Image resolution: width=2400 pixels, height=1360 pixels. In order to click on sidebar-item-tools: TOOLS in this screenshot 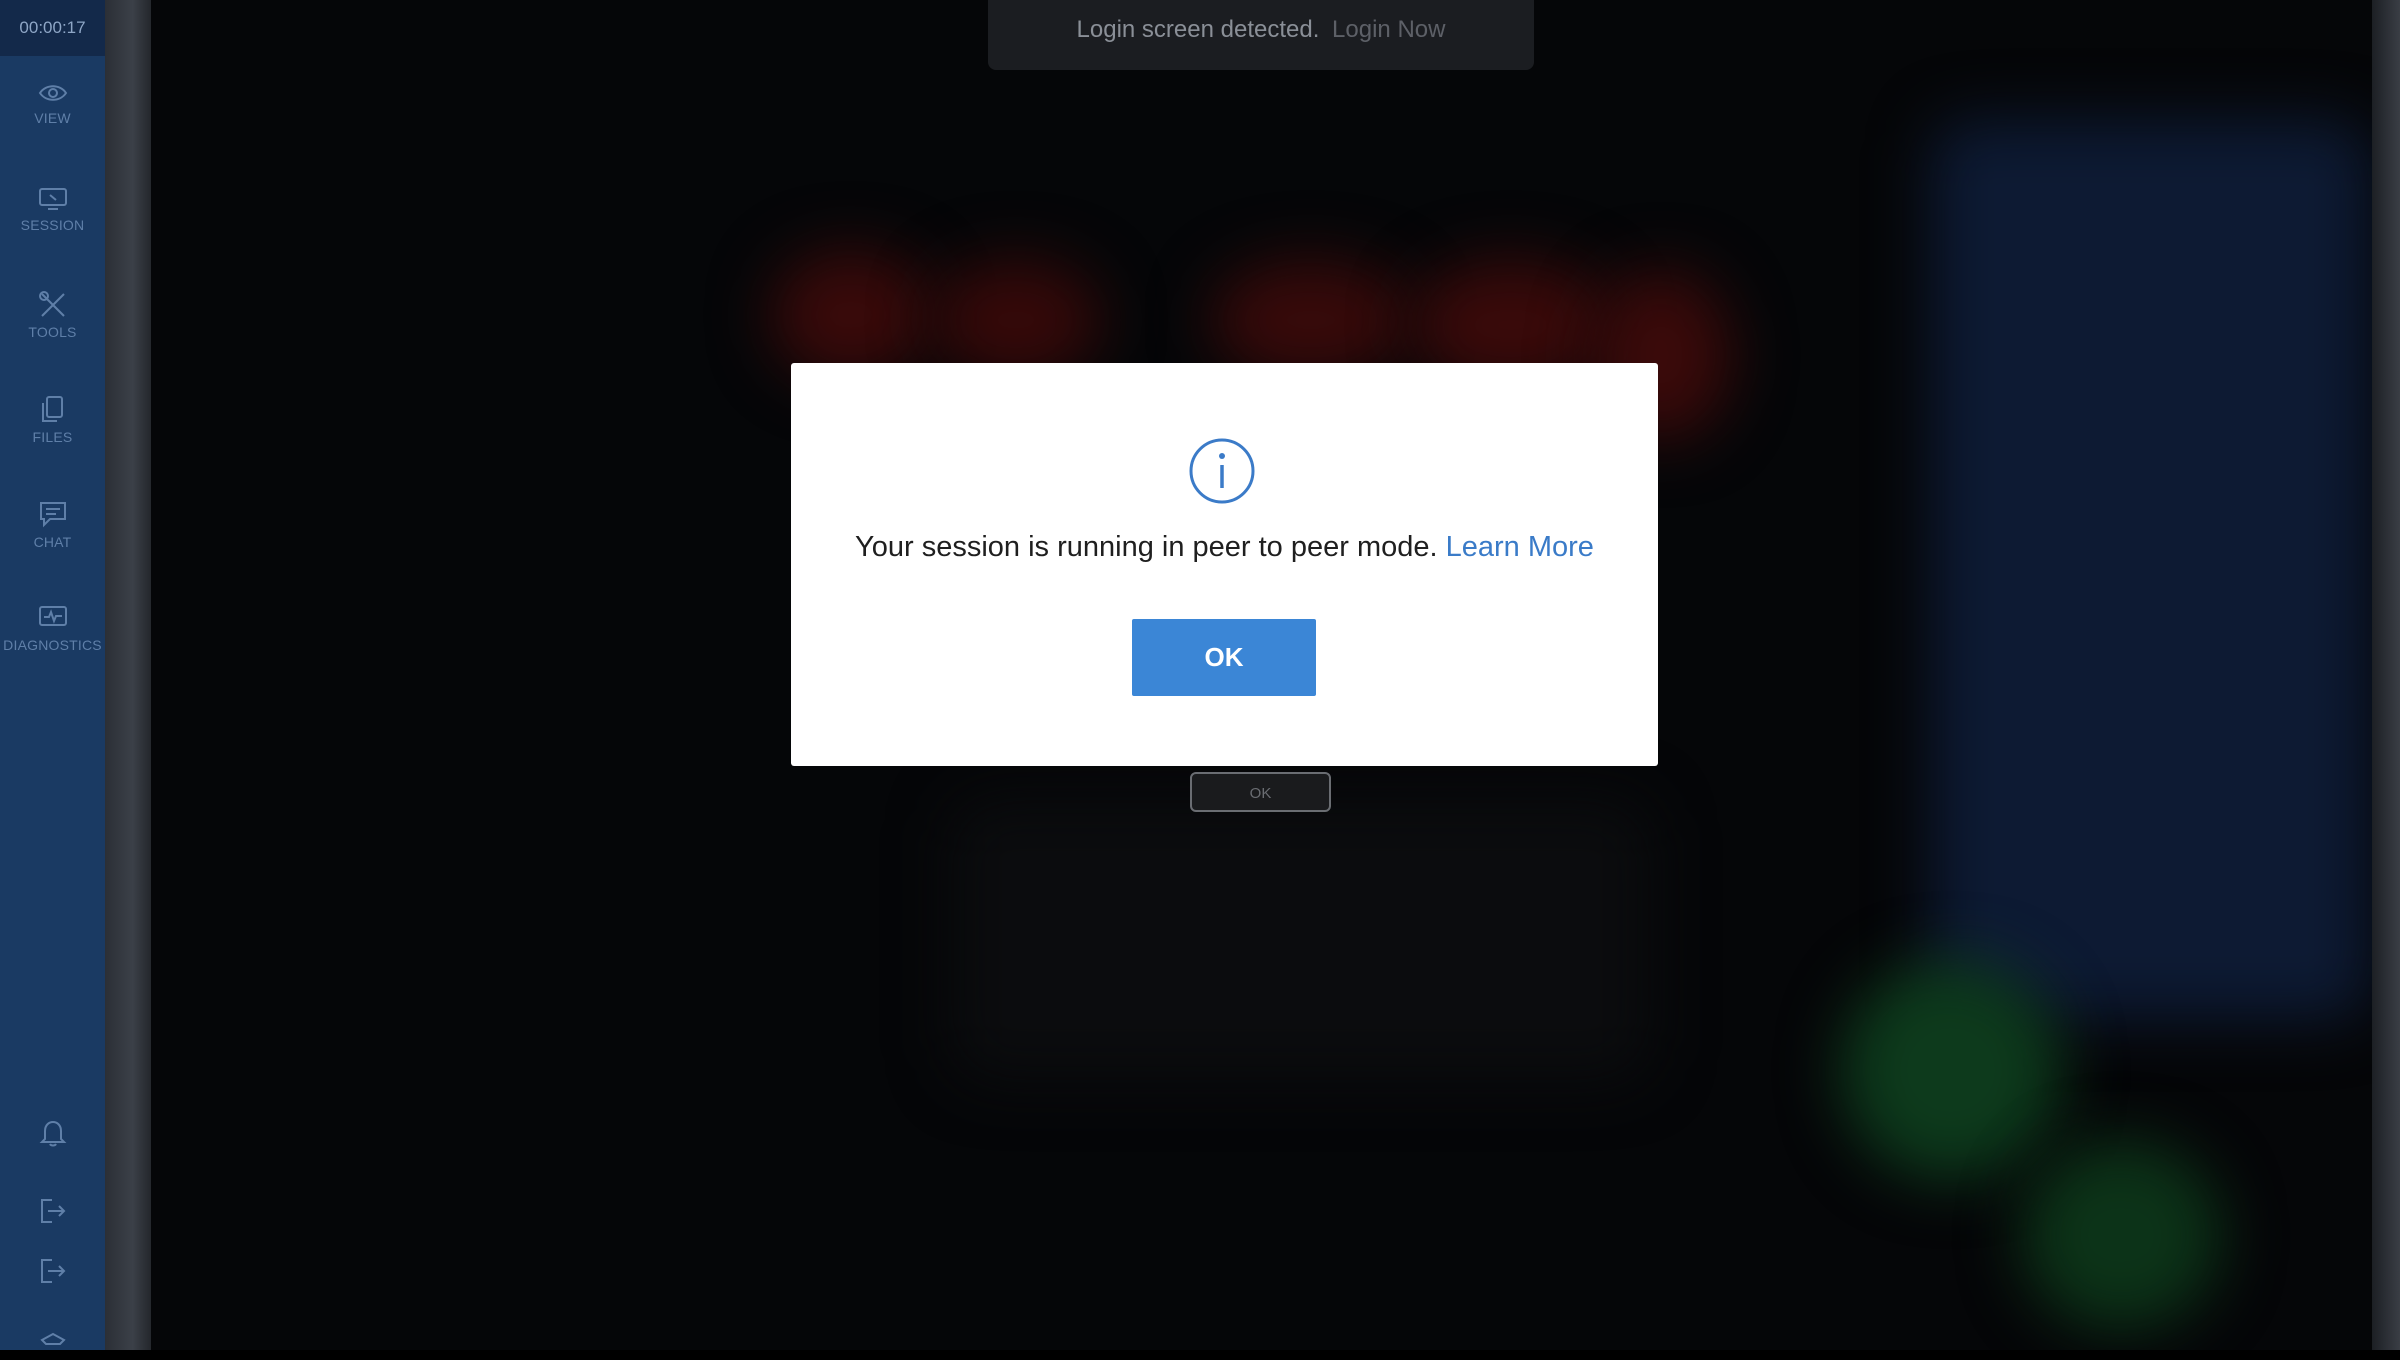, I will do `click(52, 315)`.